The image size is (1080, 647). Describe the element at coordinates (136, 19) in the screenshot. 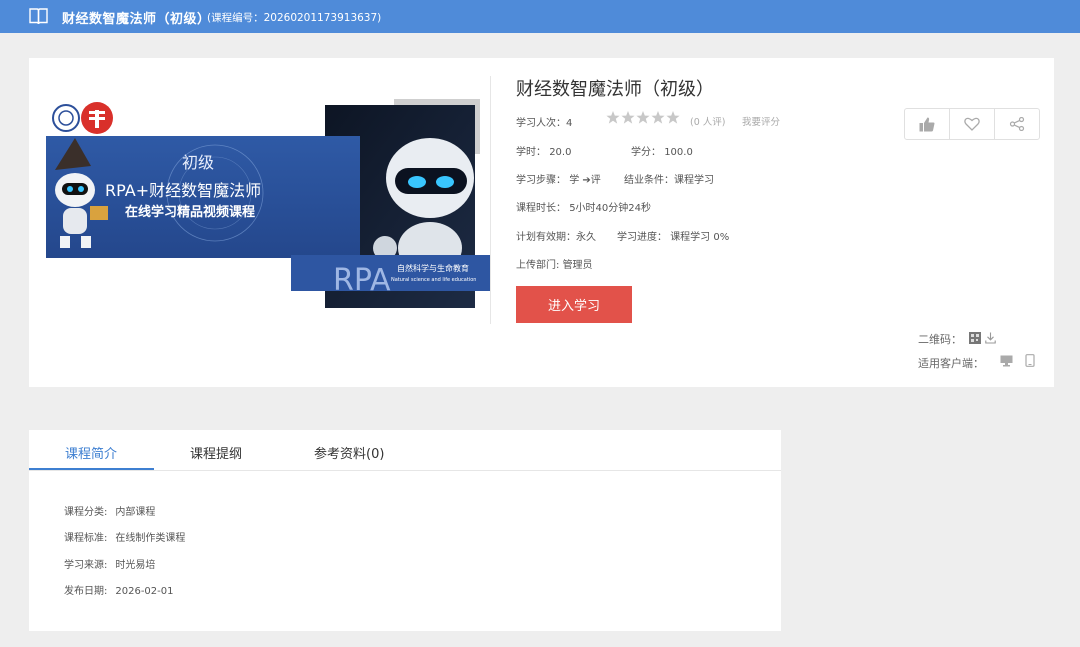

I see `header-title: 财经数智魔法师（初级）` at that location.